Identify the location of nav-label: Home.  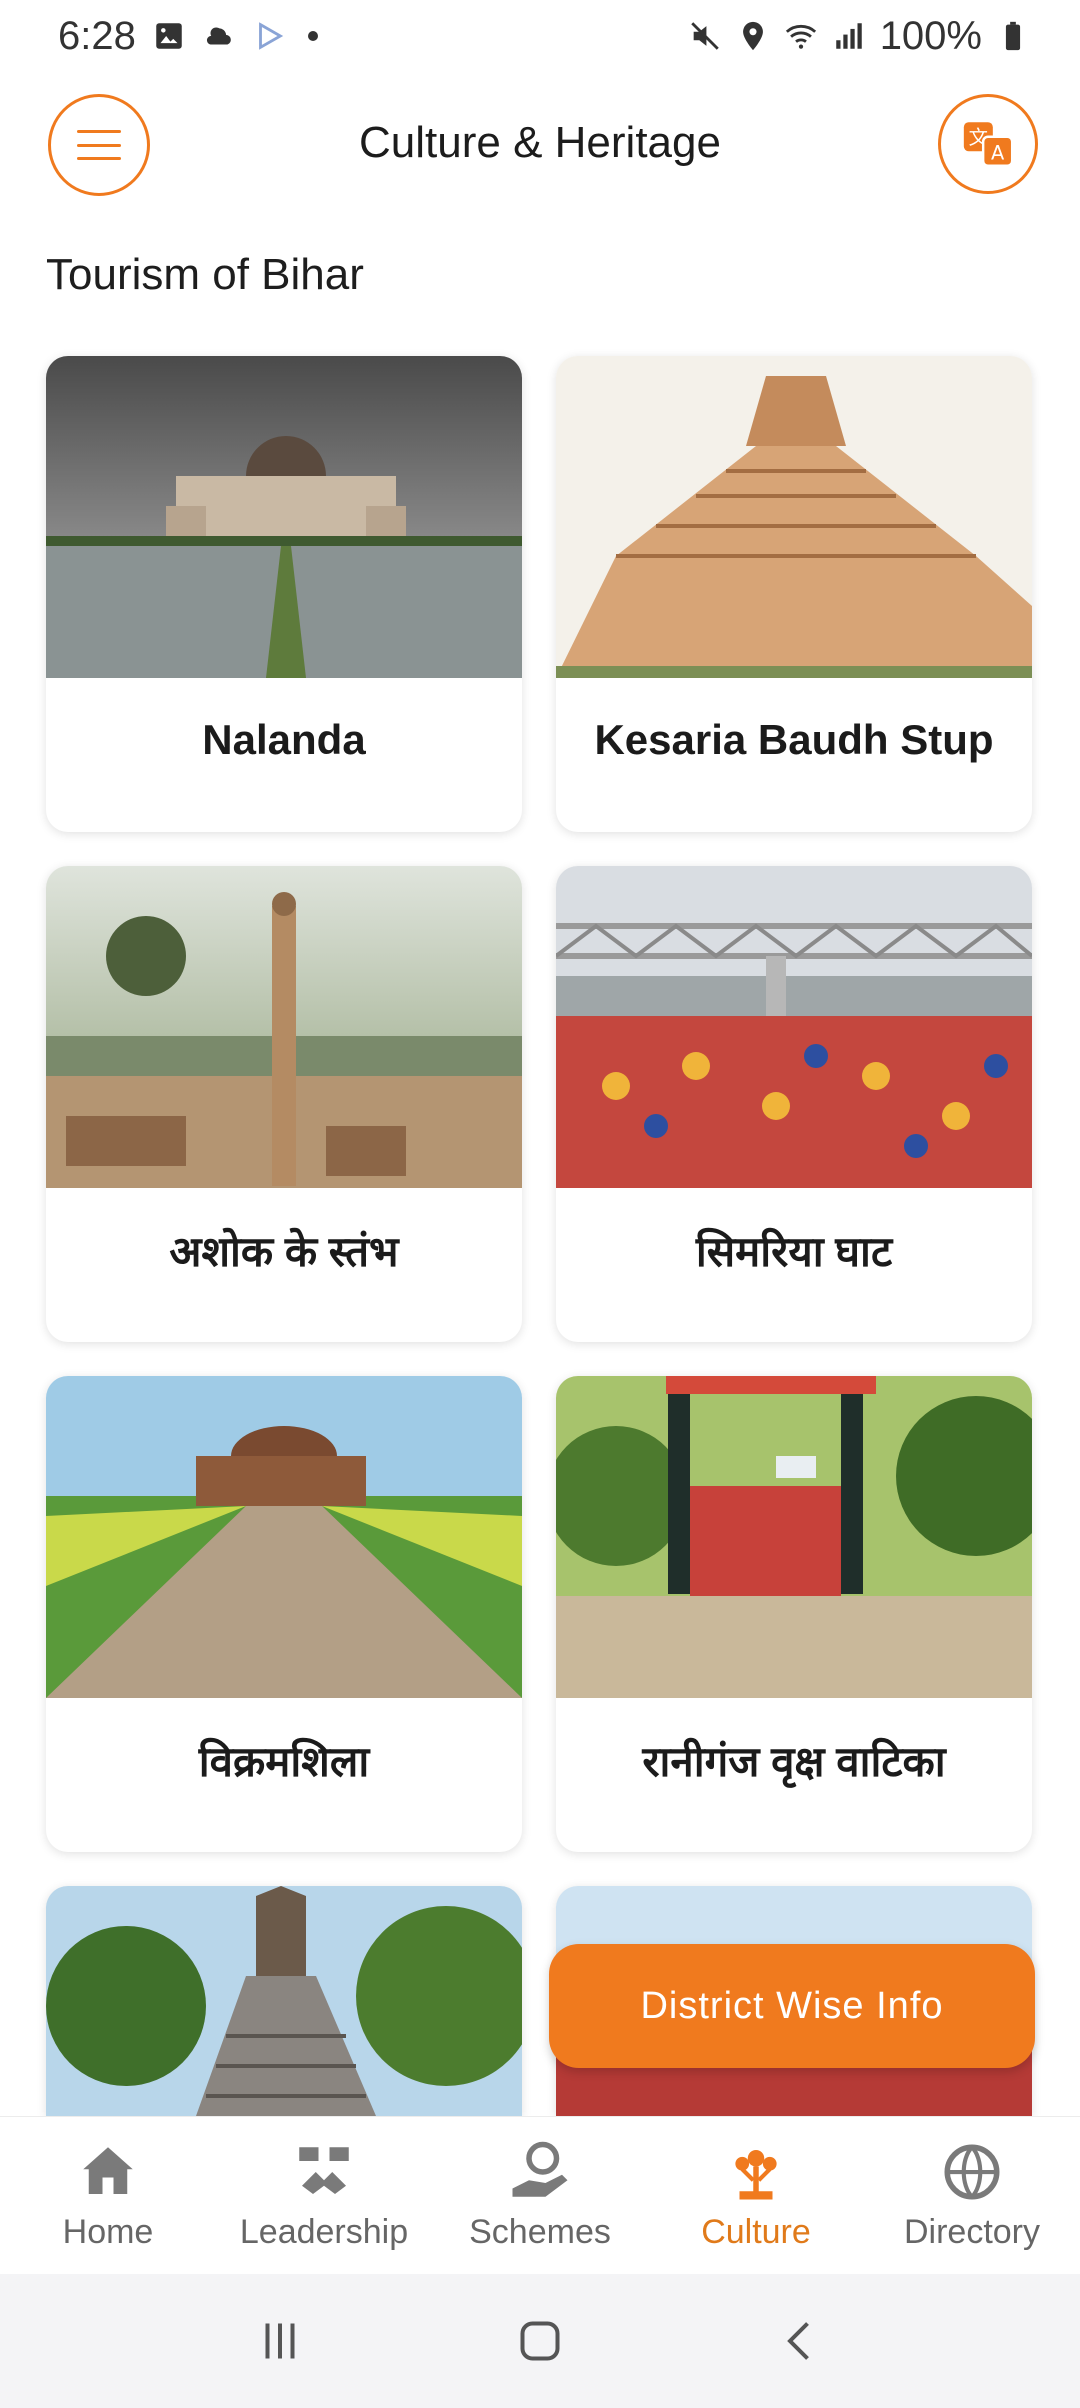
(108, 2232).